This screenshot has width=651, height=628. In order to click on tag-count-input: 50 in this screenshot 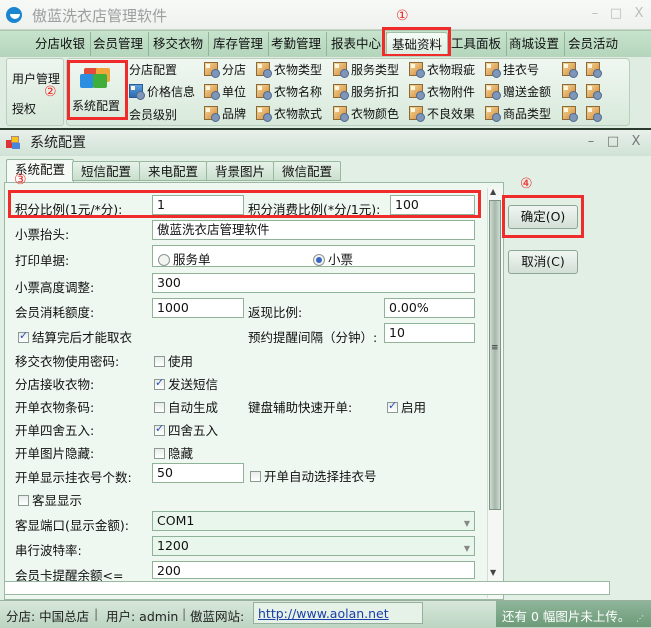, I will do `click(198, 473)`.